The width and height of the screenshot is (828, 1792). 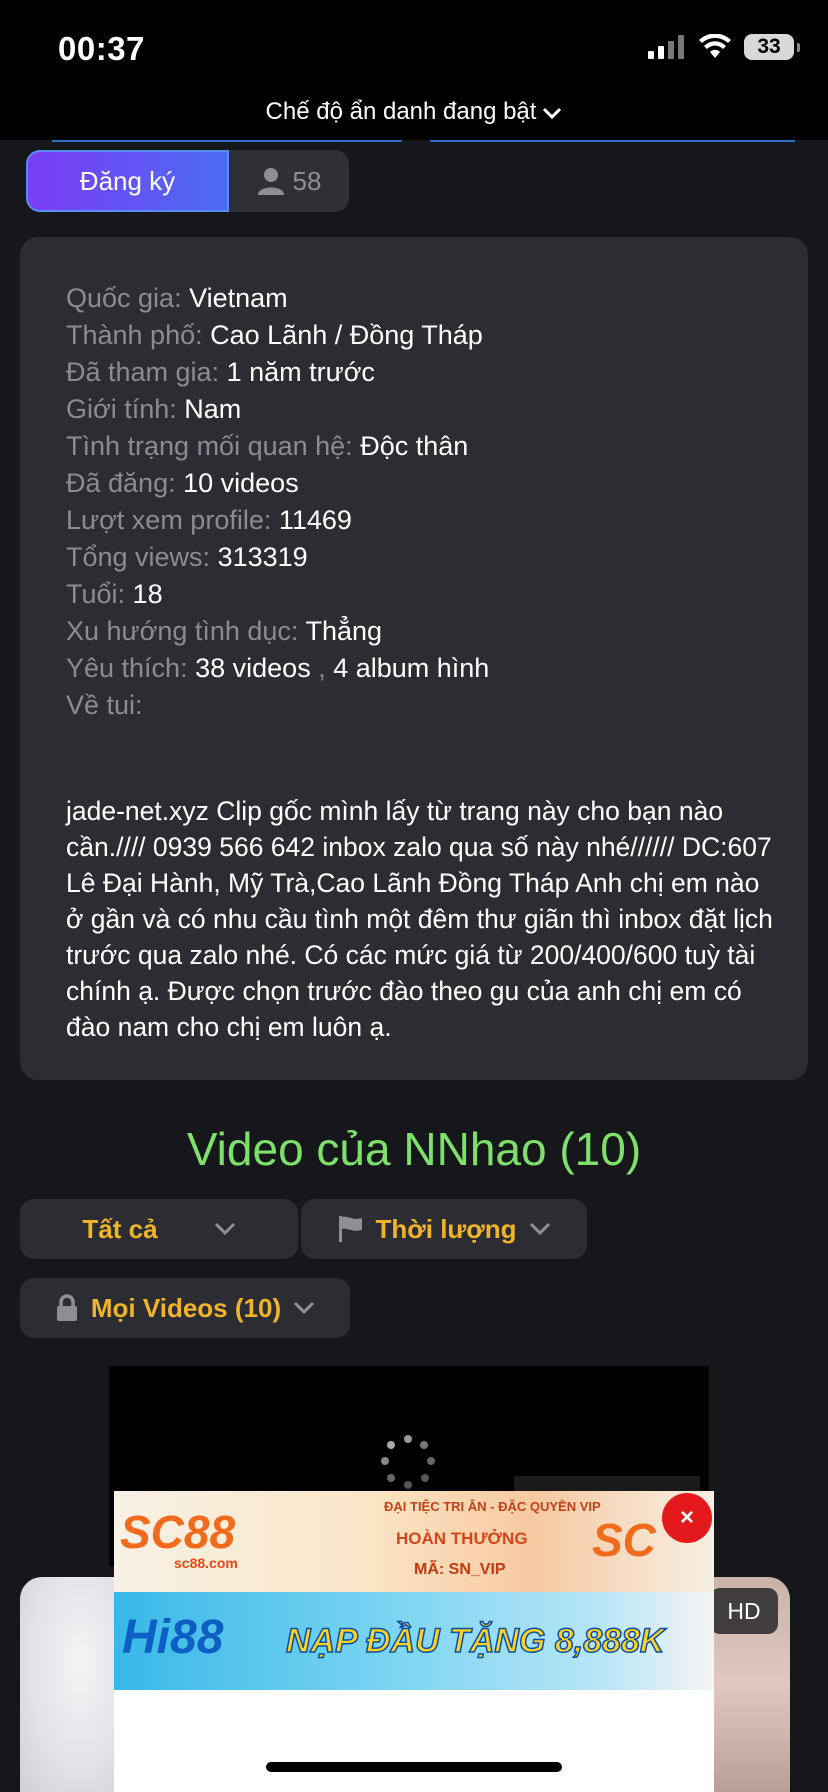 I want to click on status-icons: 33, so click(x=724, y=47).